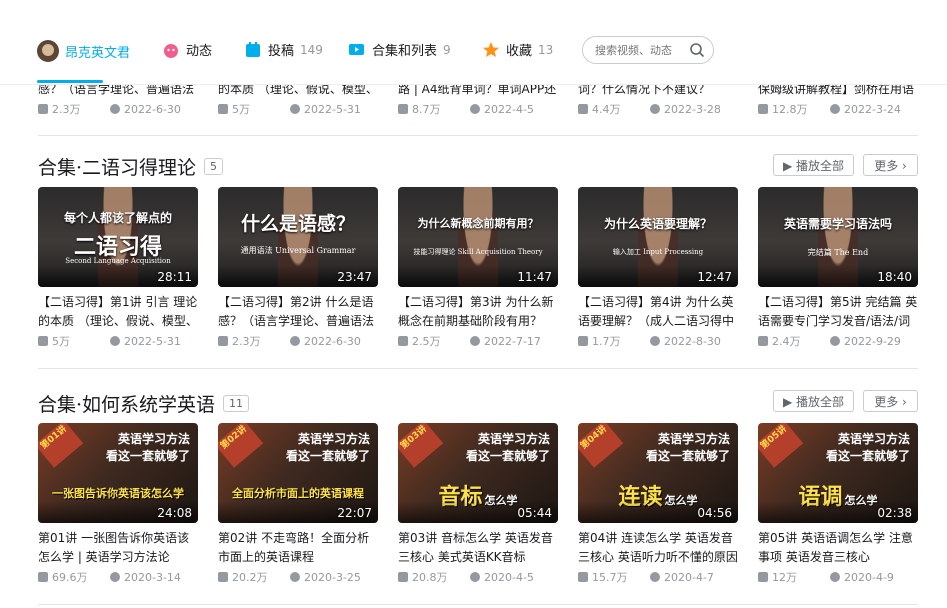 Image resolution: width=947 pixels, height=608 pixels. What do you see at coordinates (692, 341) in the screenshot?
I see `publish-date: 2022-8-30` at bounding box center [692, 341].